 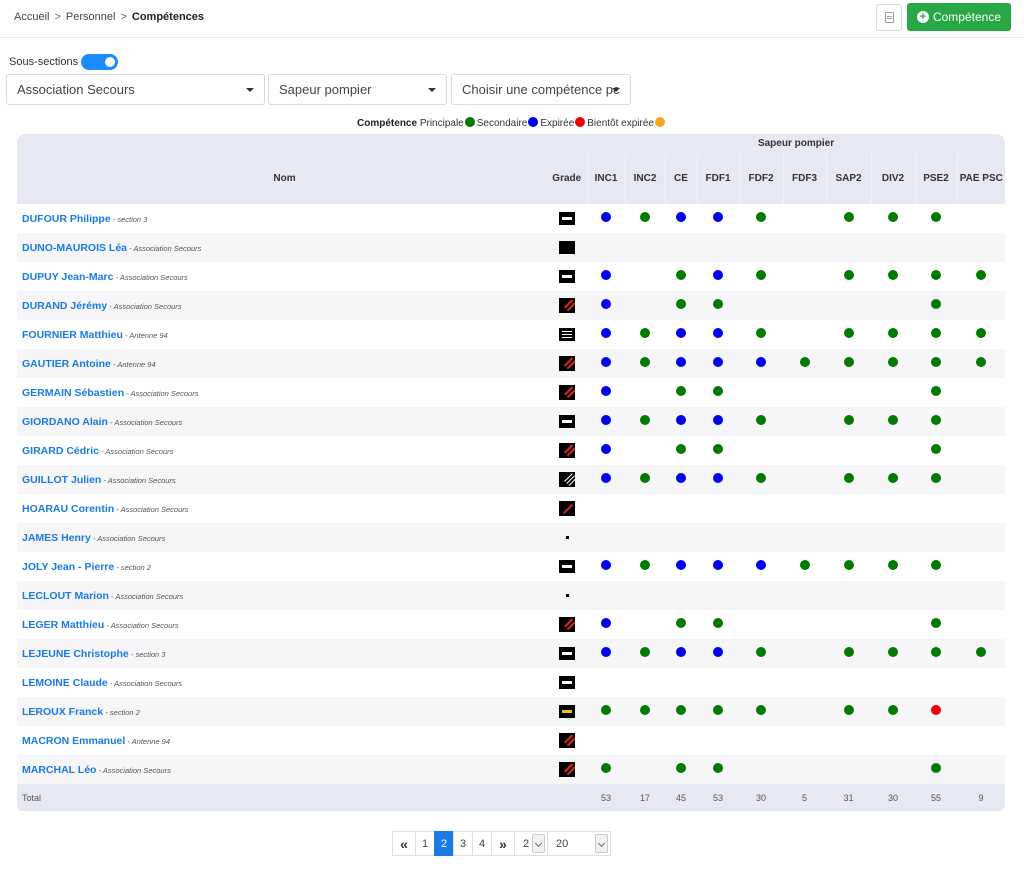 What do you see at coordinates (100, 62) in the screenshot?
I see `subsections-toggle` at bounding box center [100, 62].